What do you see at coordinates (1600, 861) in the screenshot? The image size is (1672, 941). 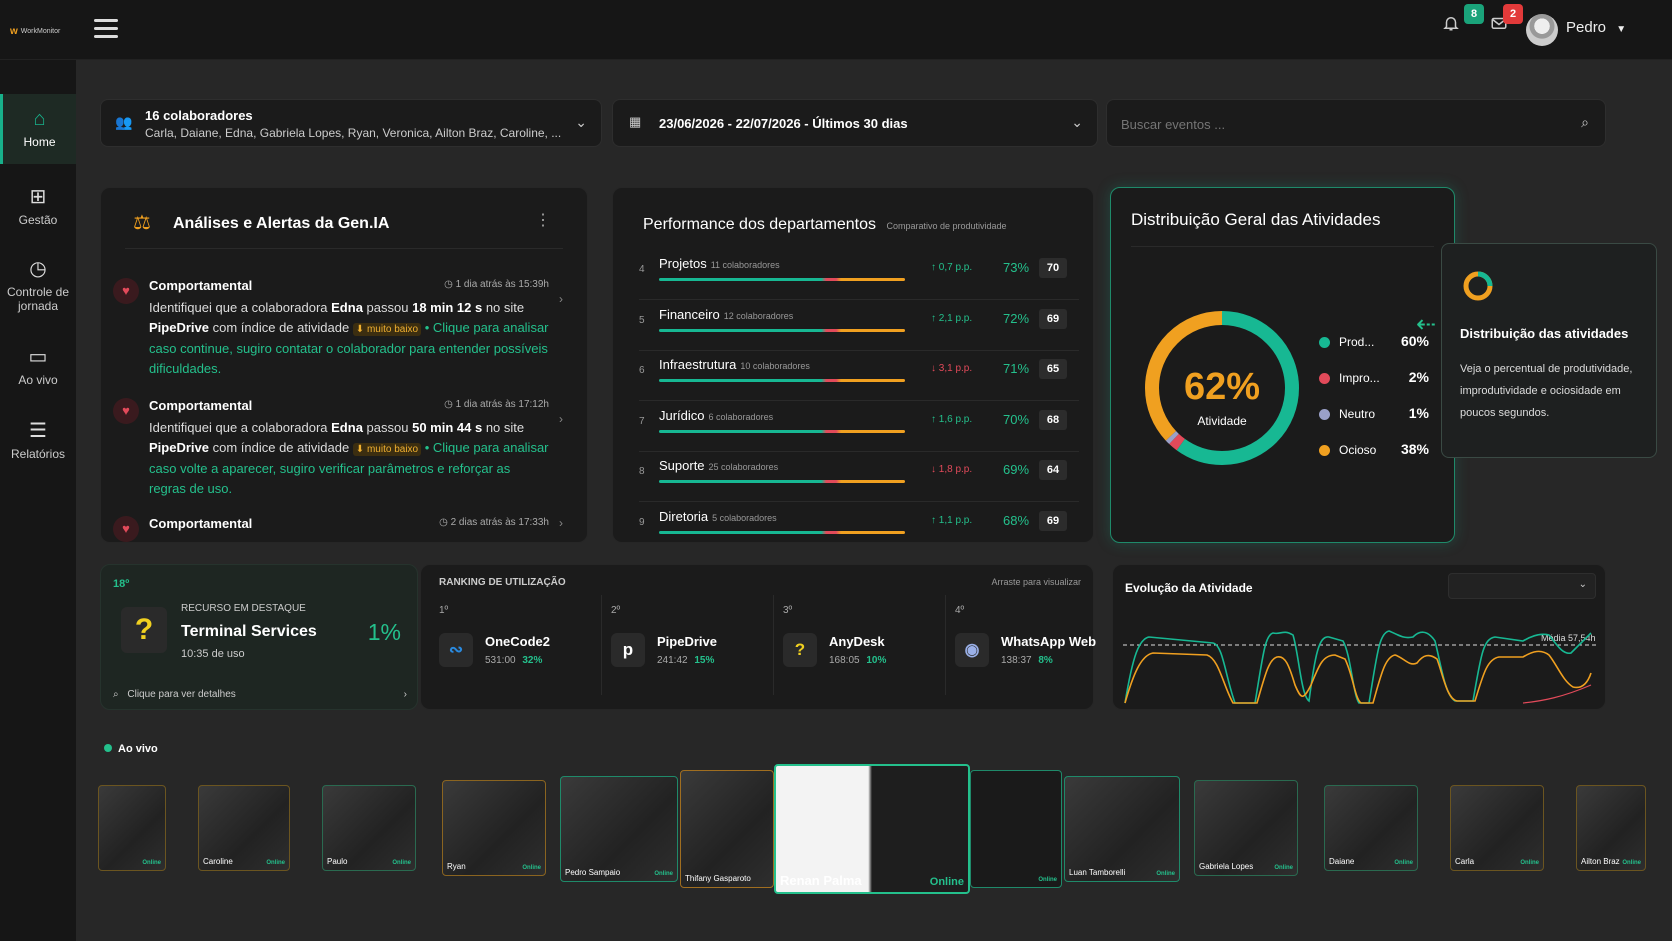 I see `collaborator-name: Ailton Braz` at bounding box center [1600, 861].